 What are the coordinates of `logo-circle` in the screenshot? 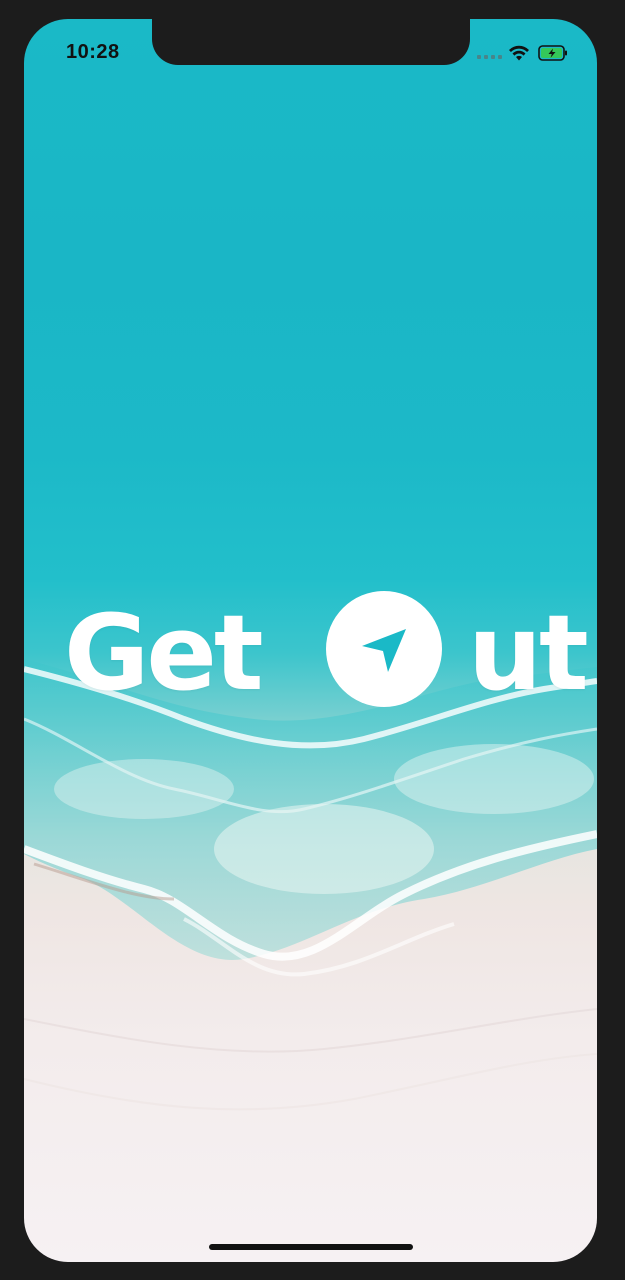 It's located at (384, 649).